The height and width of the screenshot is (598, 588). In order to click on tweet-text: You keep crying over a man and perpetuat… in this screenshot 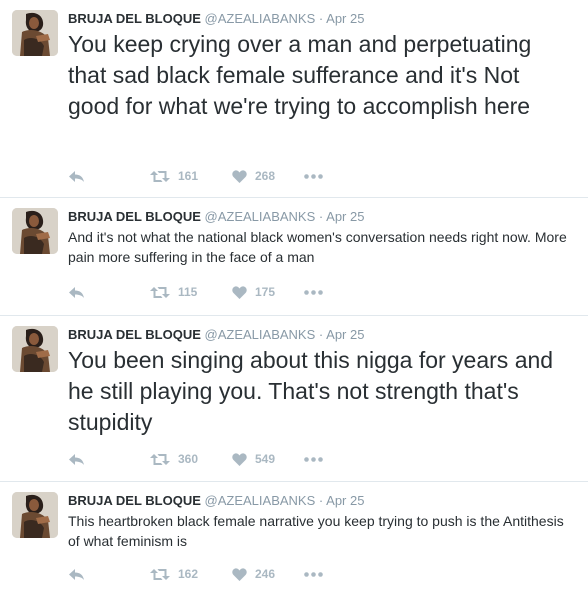, I will do `click(300, 75)`.